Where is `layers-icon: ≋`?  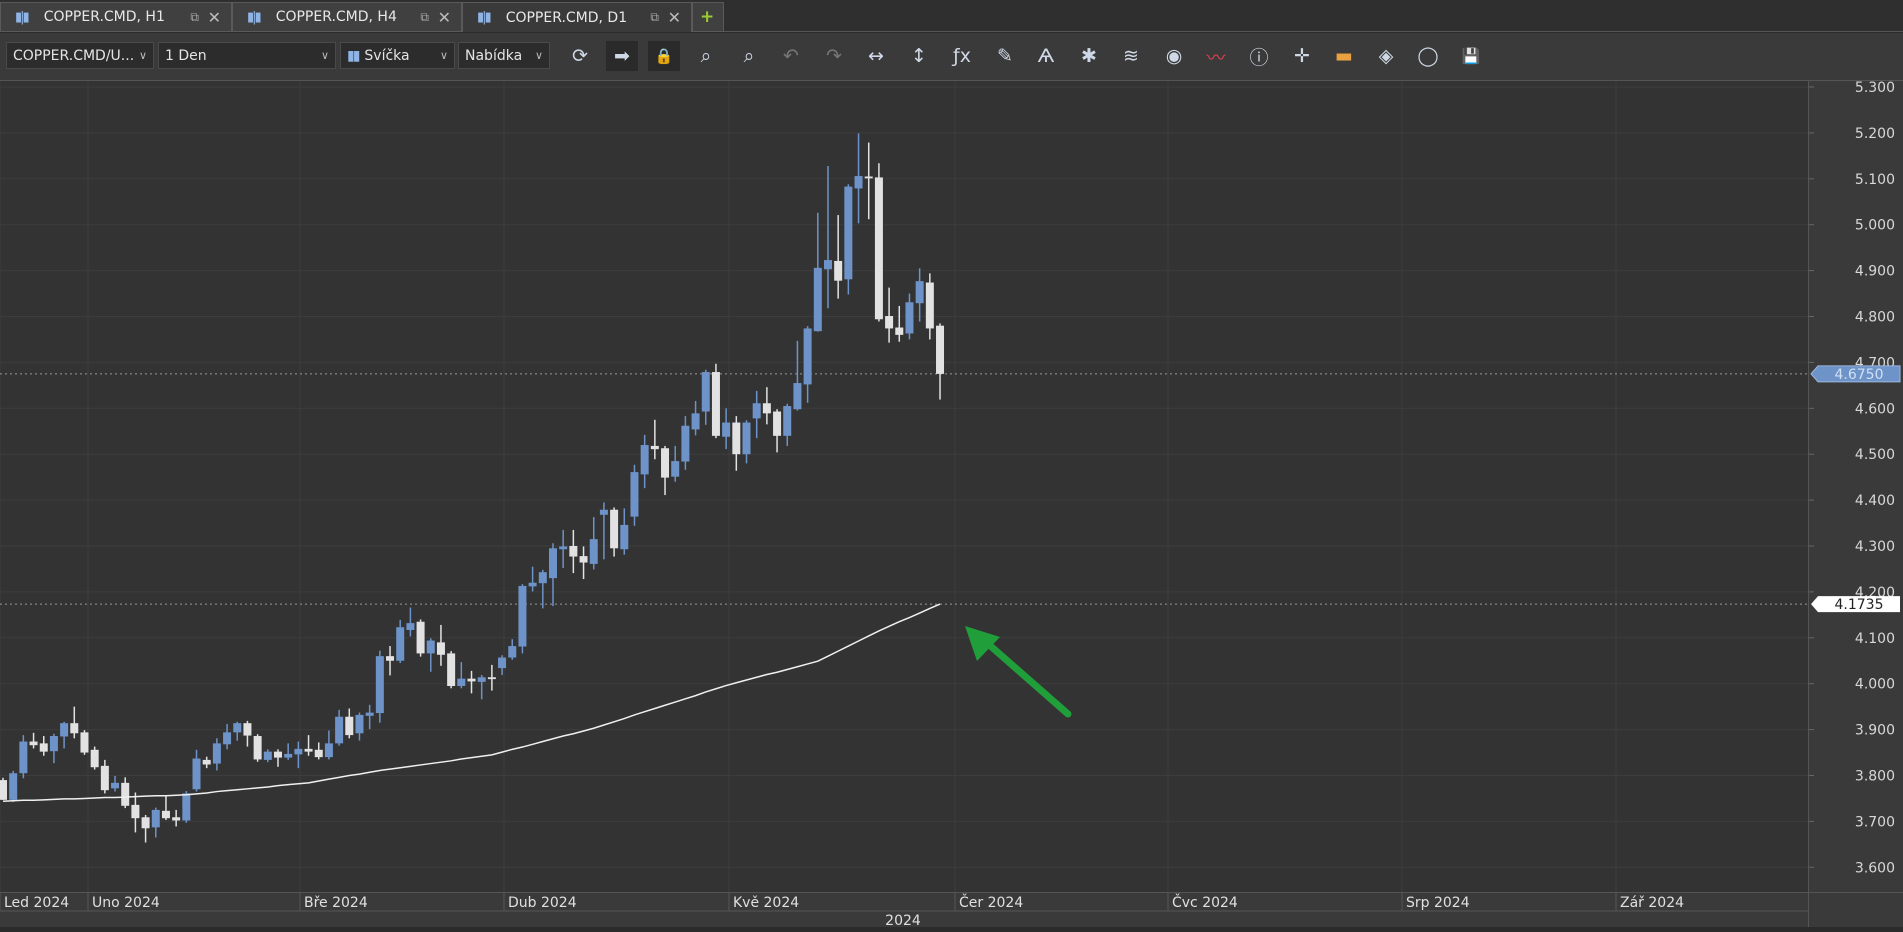 layers-icon: ≋ is located at coordinates (1131, 56).